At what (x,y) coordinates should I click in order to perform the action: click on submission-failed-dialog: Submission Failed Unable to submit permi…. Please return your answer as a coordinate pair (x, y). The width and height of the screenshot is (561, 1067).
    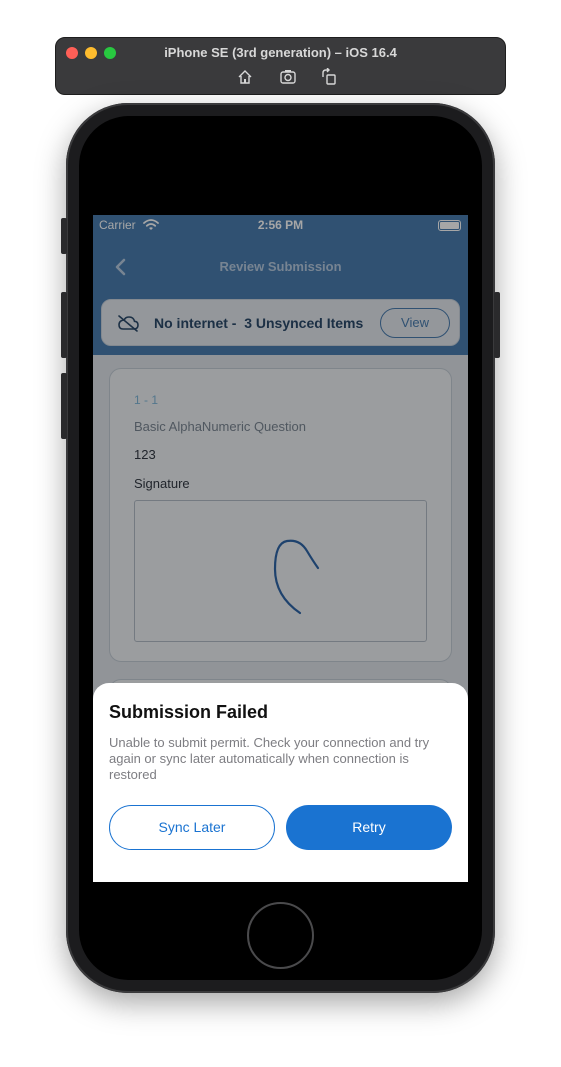
    Looking at the image, I should click on (280, 782).